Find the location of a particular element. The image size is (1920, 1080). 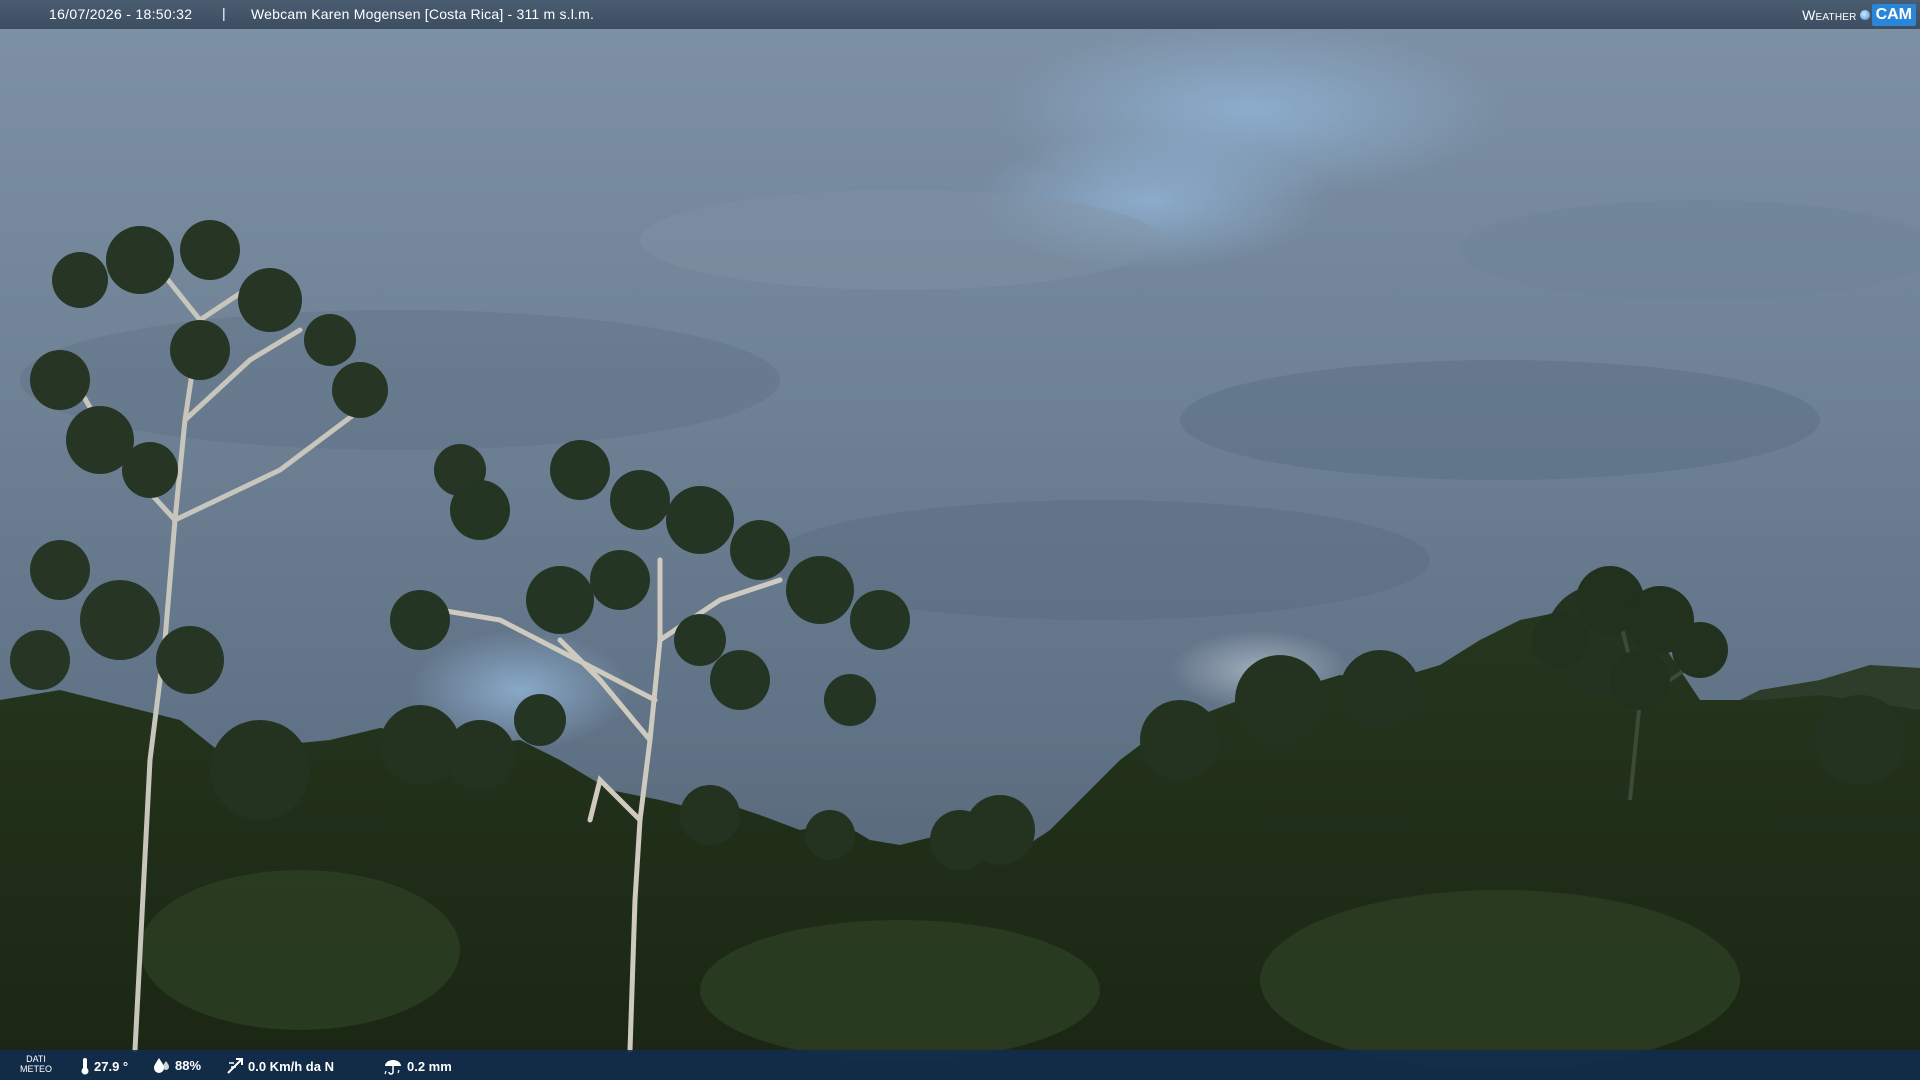

thermometer-icon is located at coordinates (85, 1066).